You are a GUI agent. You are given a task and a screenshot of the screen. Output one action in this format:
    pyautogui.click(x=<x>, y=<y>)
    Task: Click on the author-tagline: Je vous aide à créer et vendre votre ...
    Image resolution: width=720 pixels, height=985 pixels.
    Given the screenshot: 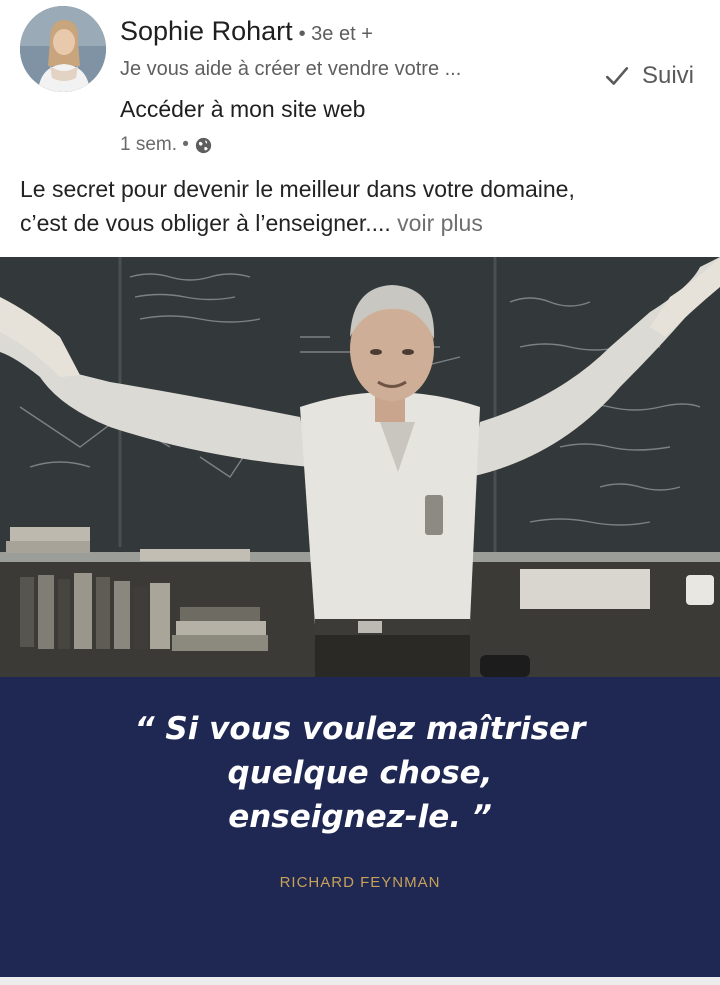 What is the action you would take?
    pyautogui.click(x=291, y=69)
    